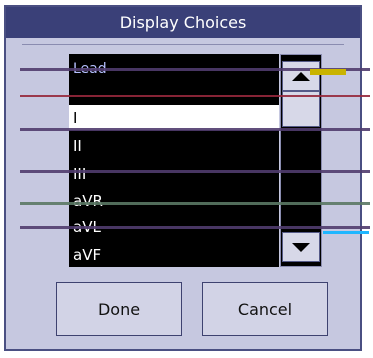 The image size is (373, 358). I want to click on triangle-up-icon, so click(301, 76).